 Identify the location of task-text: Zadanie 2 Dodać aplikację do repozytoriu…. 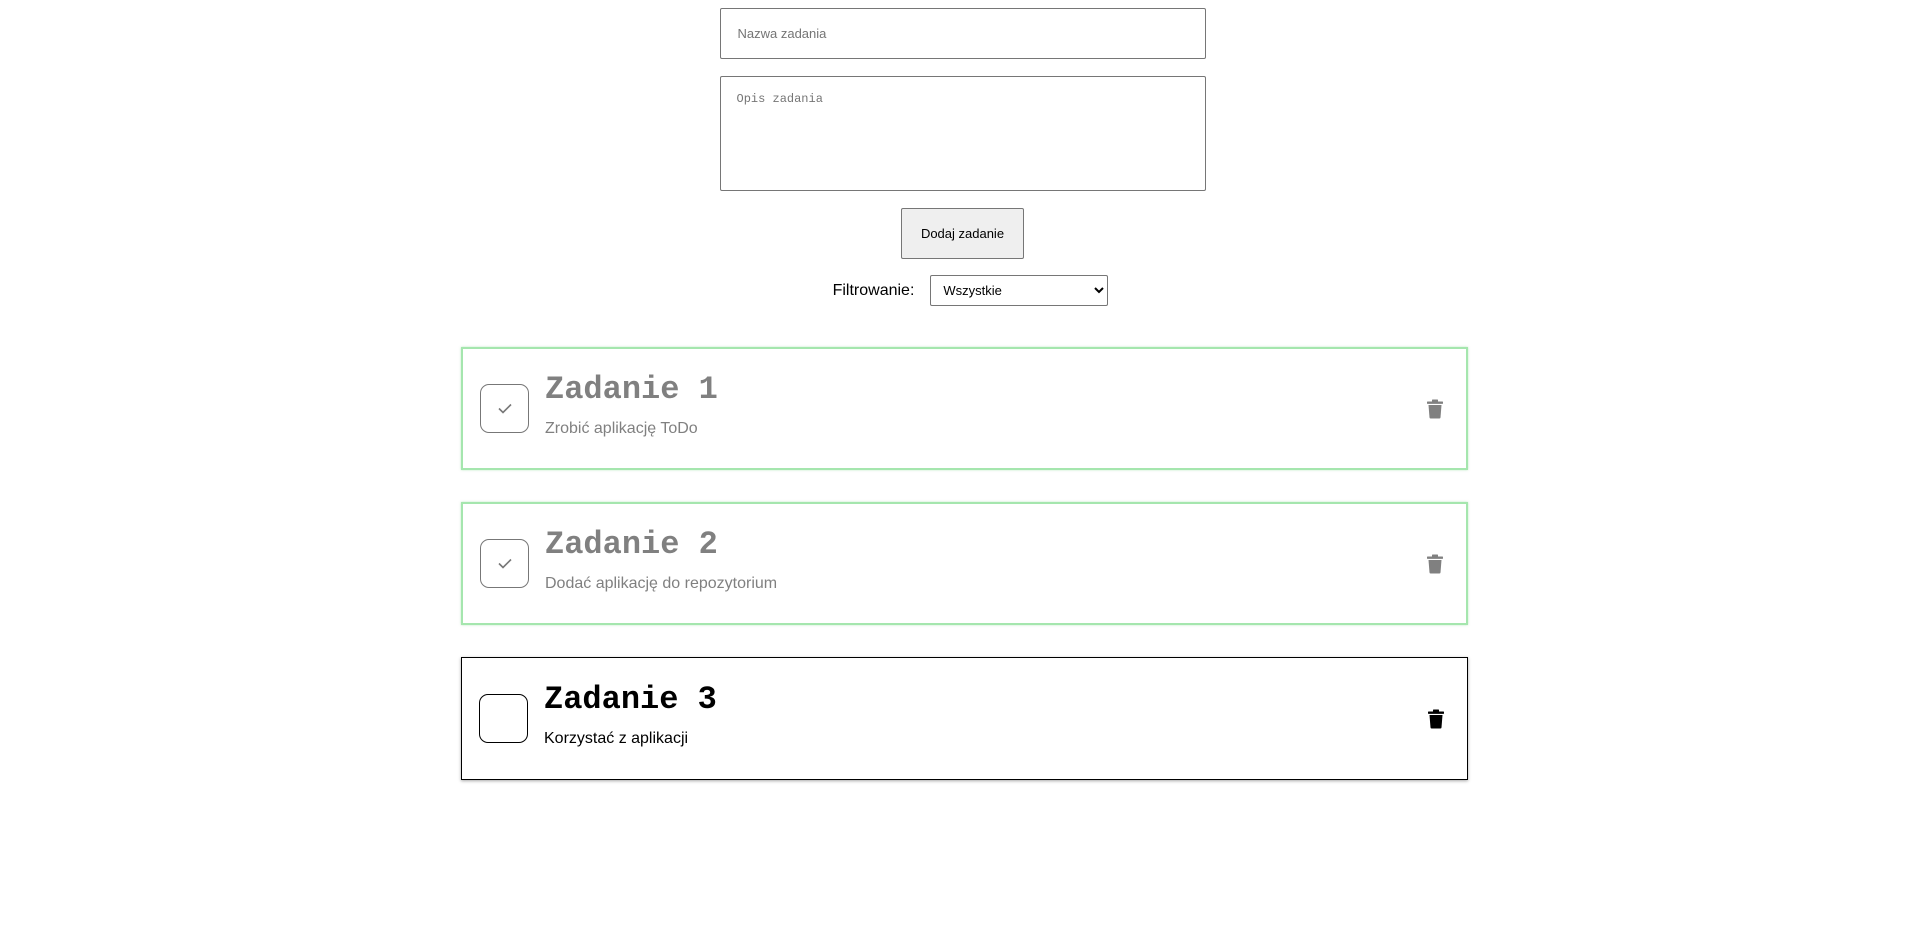
(661, 559).